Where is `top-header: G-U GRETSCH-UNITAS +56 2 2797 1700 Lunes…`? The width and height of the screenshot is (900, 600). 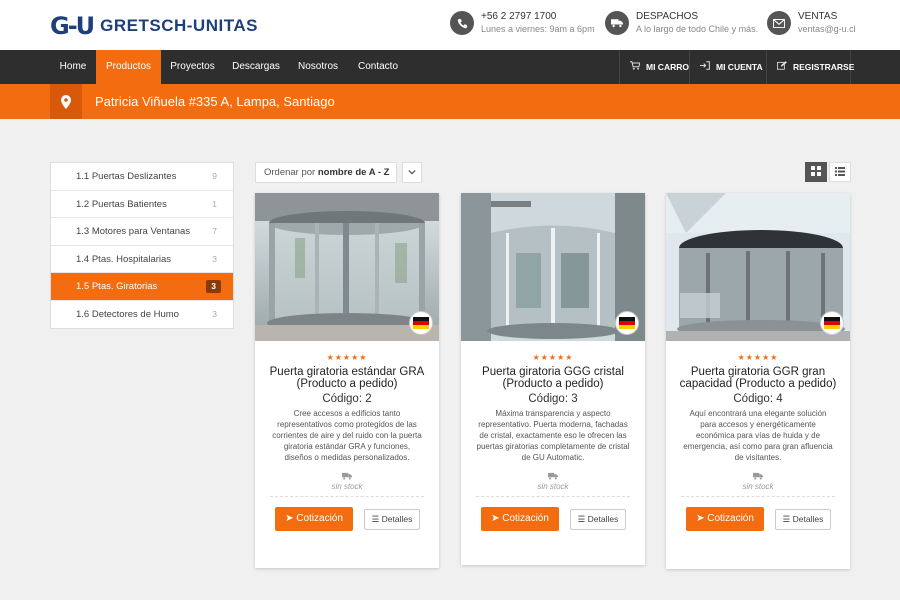
top-header: G-U GRETSCH-UNITAS +56 2 2797 1700 Lunes… is located at coordinates (450, 25).